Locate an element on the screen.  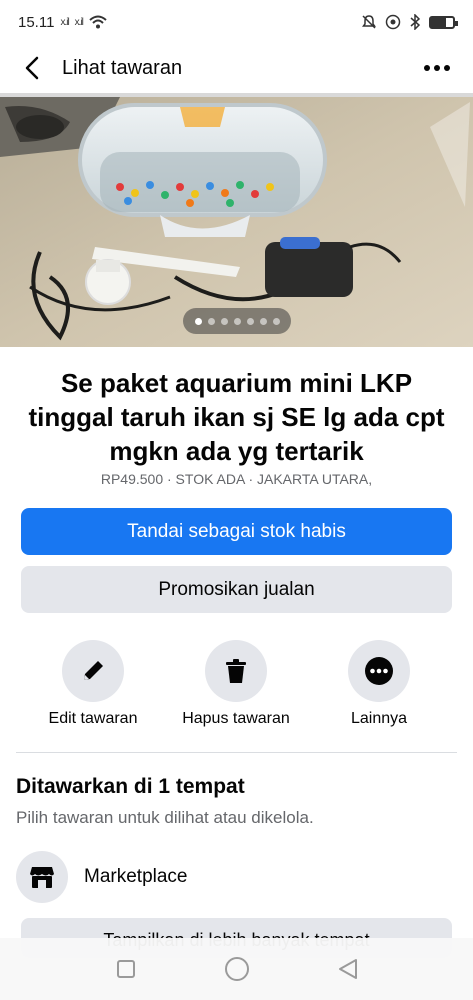
edit-listing-button is located at coordinates (93, 671).